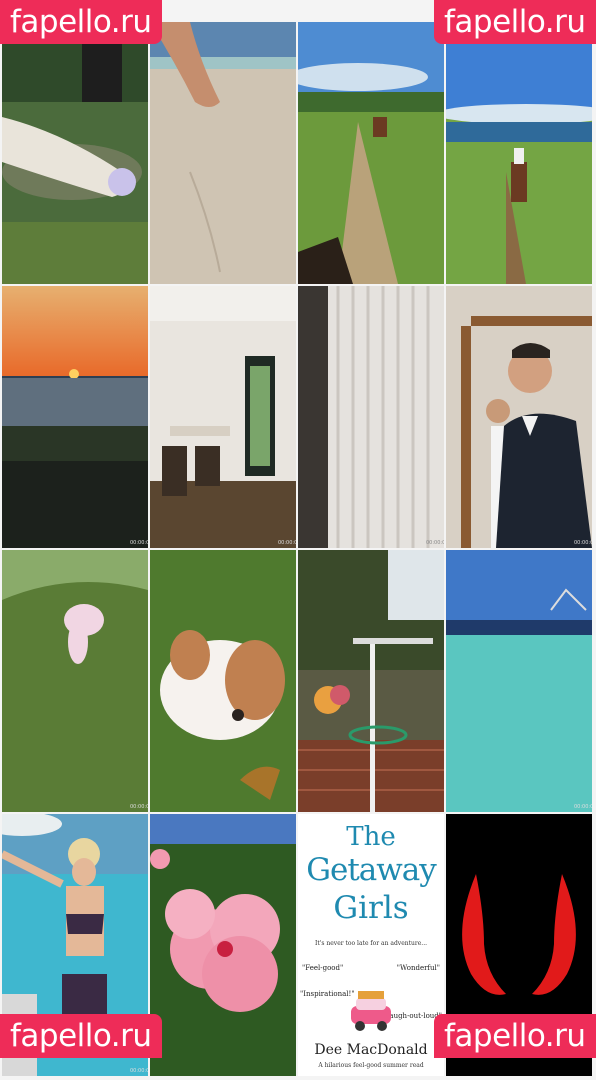  I want to click on tile-garden-pole, so click(371, 681).